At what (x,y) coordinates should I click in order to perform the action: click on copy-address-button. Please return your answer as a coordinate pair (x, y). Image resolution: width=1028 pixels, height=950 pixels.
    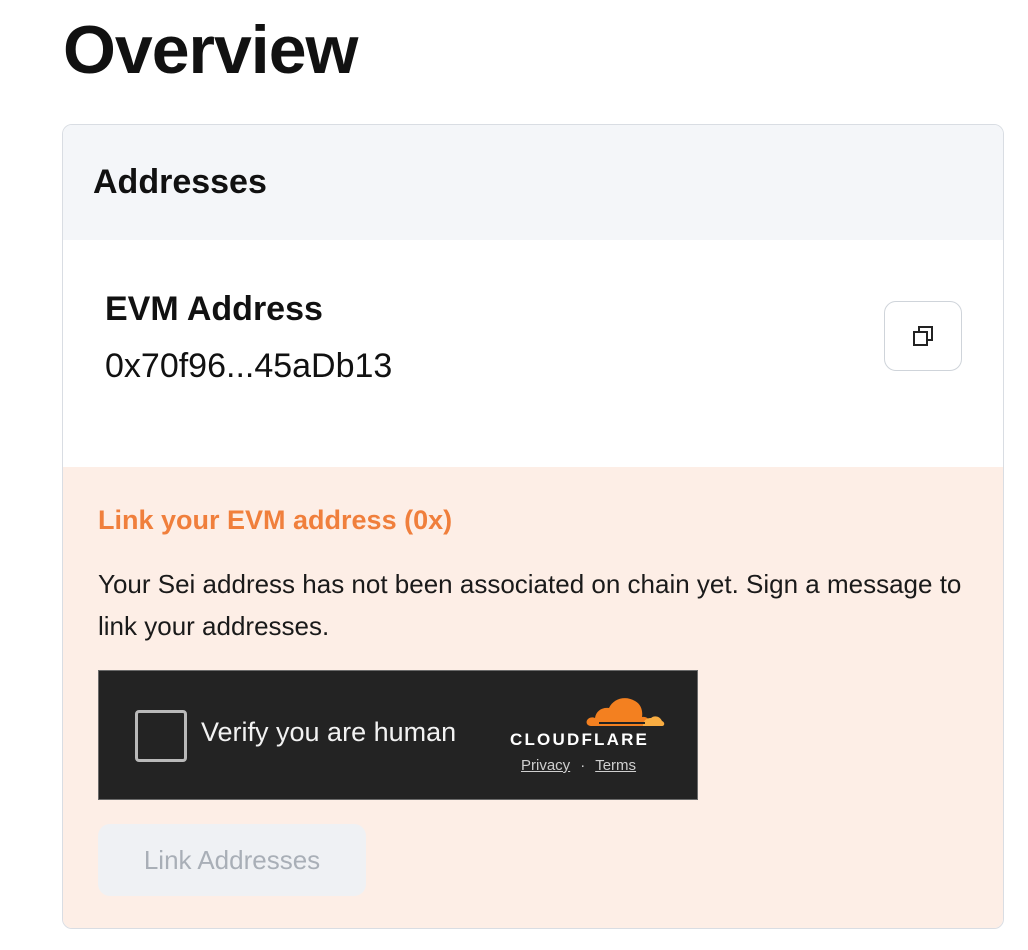
    Looking at the image, I should click on (923, 336).